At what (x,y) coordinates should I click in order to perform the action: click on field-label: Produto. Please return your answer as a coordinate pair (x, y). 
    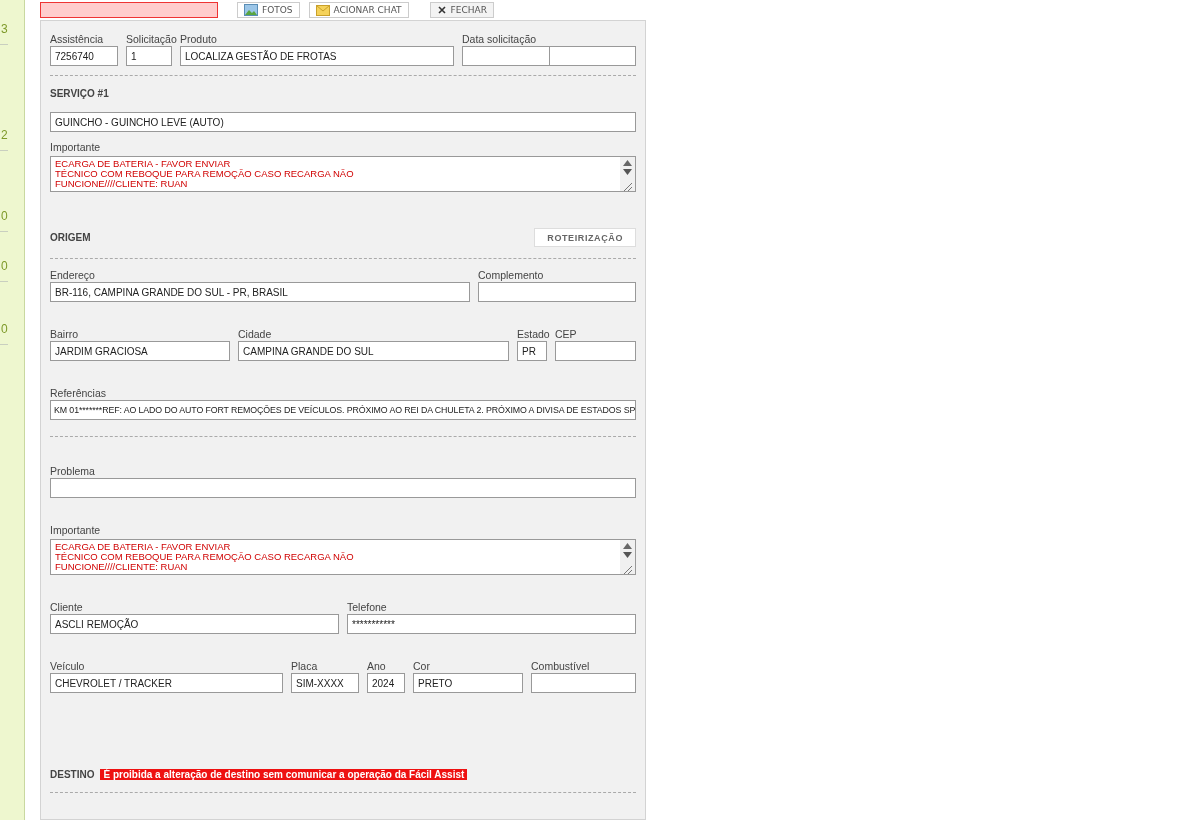
    Looking at the image, I should click on (198, 39).